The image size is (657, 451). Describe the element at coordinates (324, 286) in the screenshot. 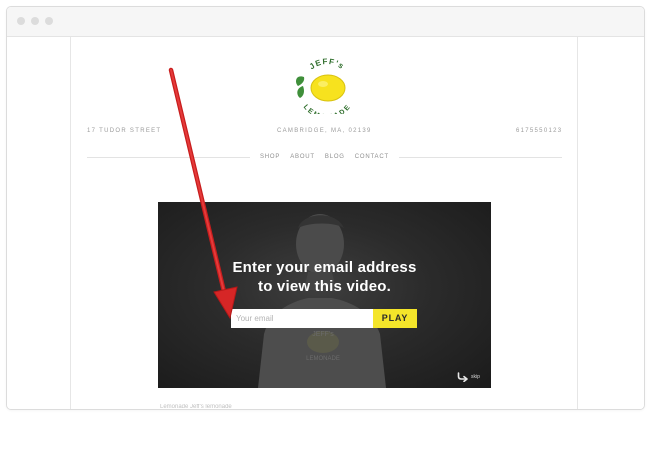

I see `headline-line-2: to view this video.` at that location.